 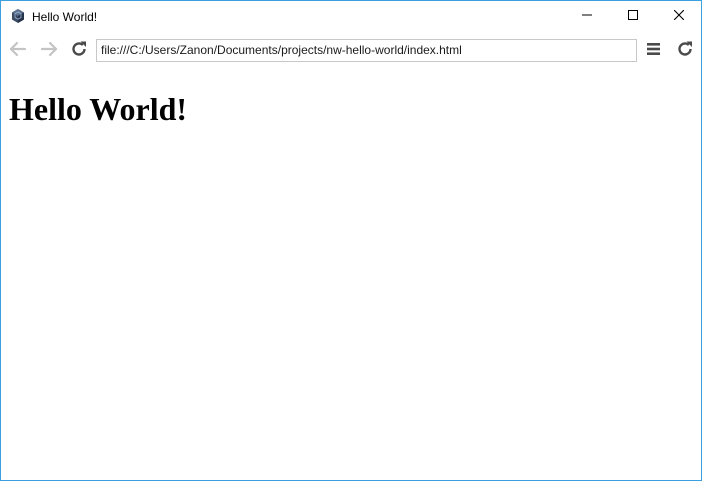 I want to click on menu-button, so click(x=654, y=51).